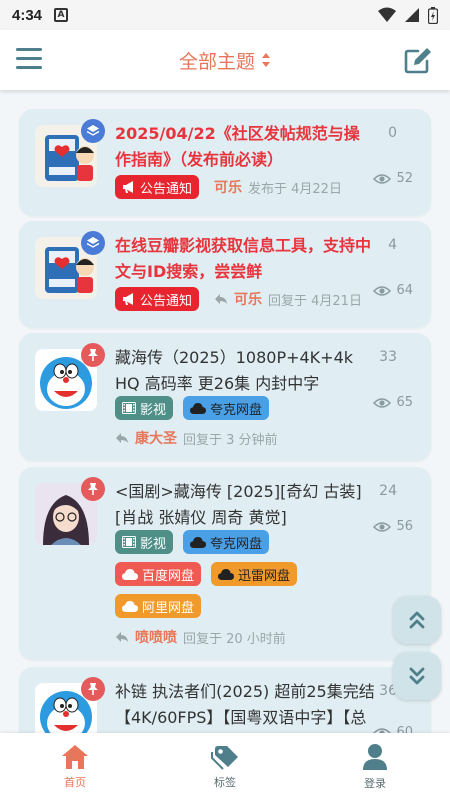 The image size is (450, 801). I want to click on reply-count: 0, so click(392, 133).